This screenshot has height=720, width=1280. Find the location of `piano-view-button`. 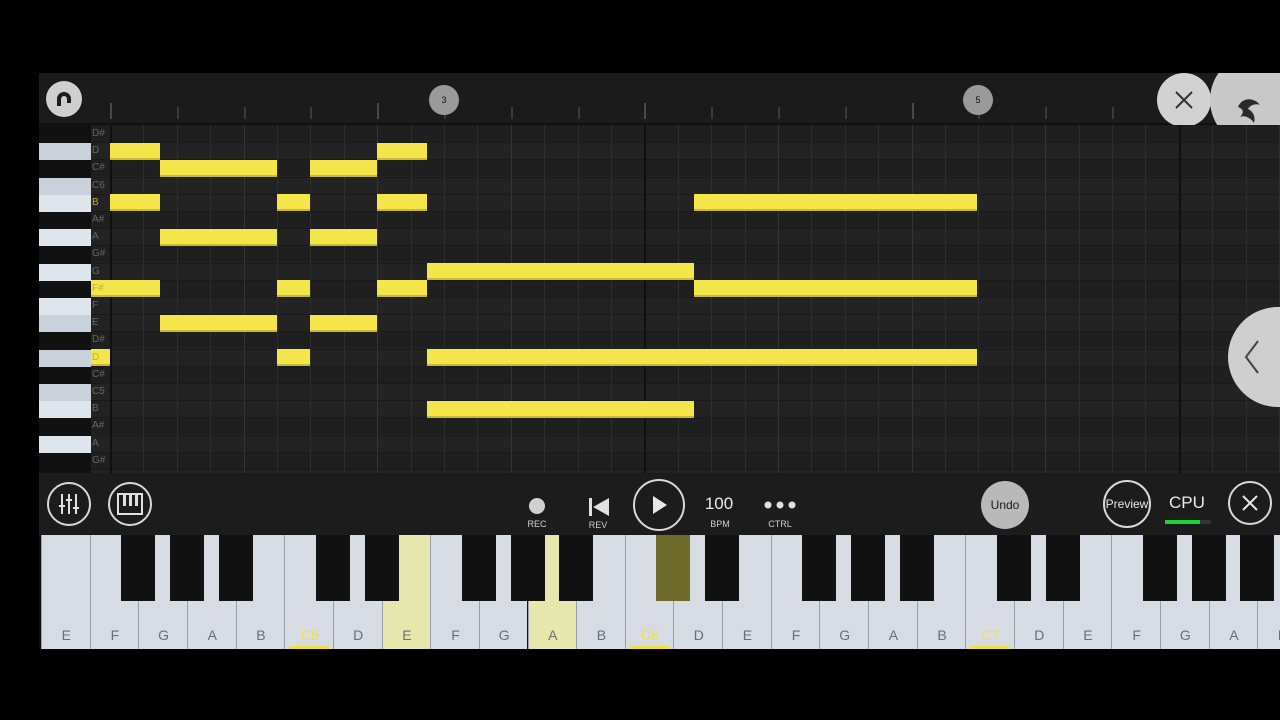

piano-view-button is located at coordinates (130, 504).